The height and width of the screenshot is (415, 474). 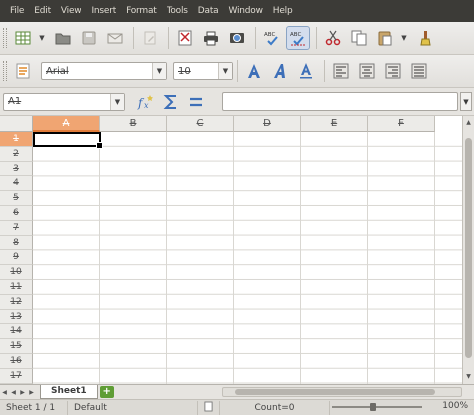 I want to click on new-dropdown-arrow: ▼, so click(x=42, y=38).